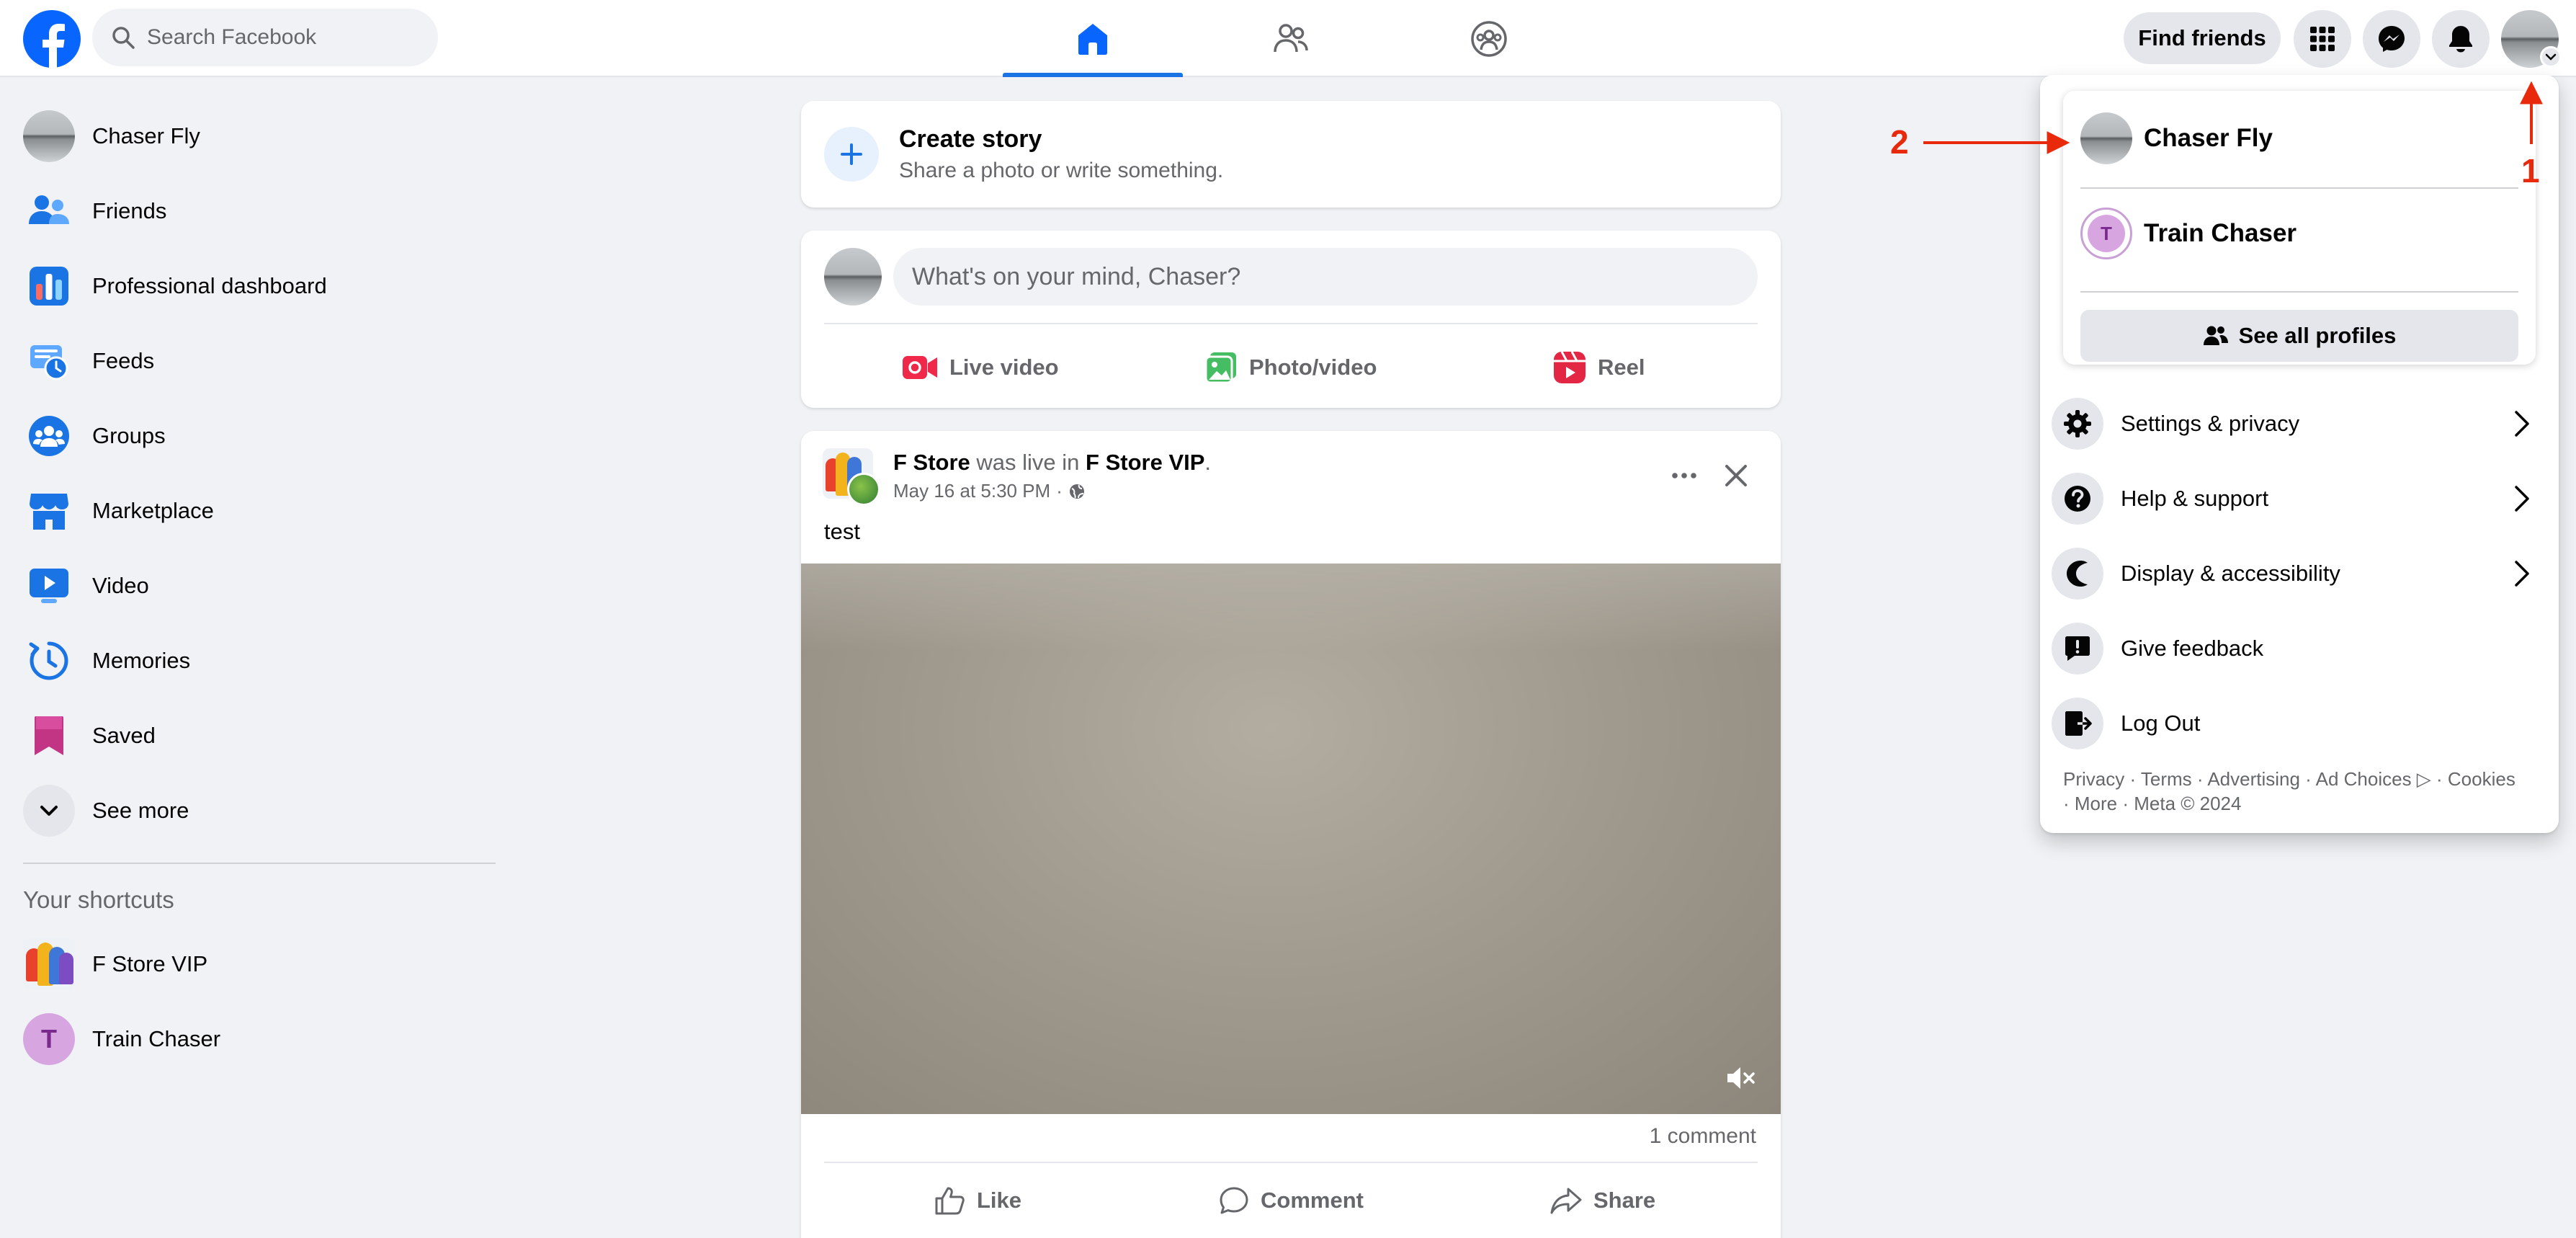  I want to click on comment-count: 1 comment, so click(1703, 1136).